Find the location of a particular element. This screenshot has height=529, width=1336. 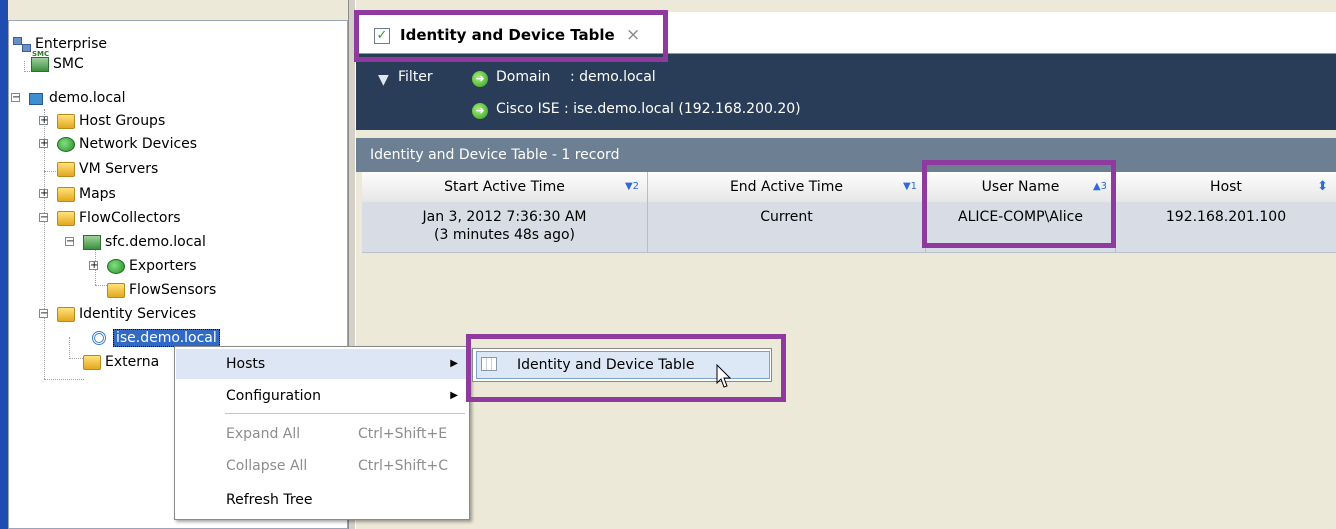

smc-server-icon: SMC is located at coordinates (40, 61).